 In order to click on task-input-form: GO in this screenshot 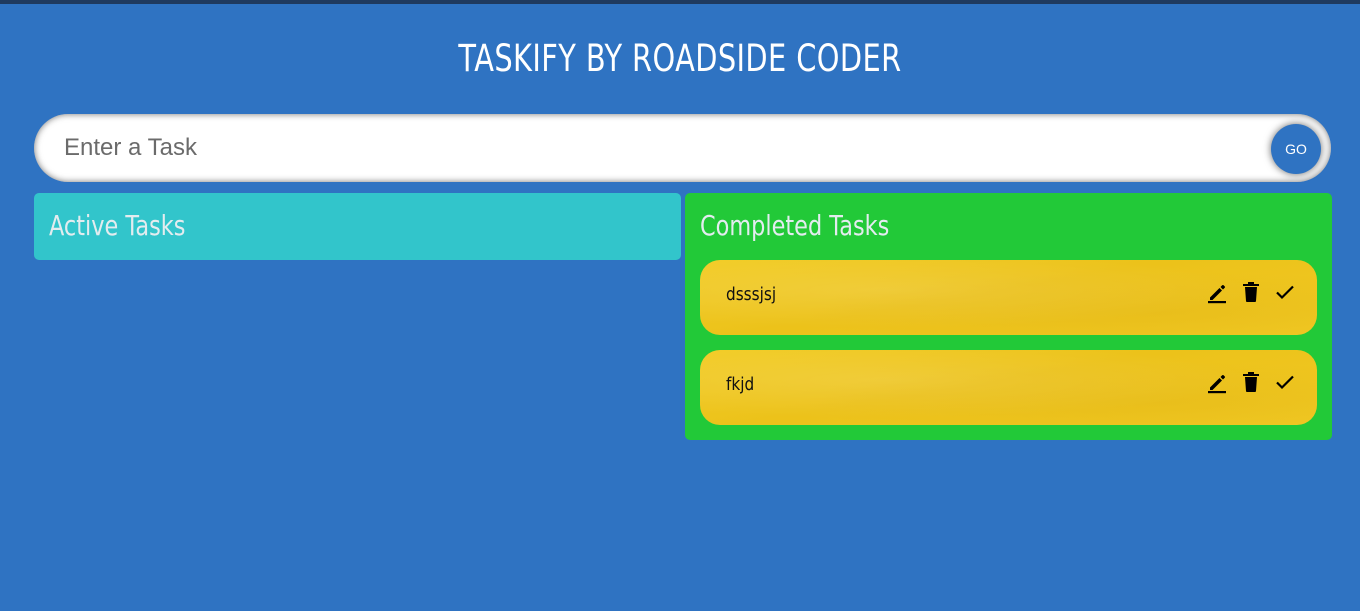, I will do `click(682, 148)`.